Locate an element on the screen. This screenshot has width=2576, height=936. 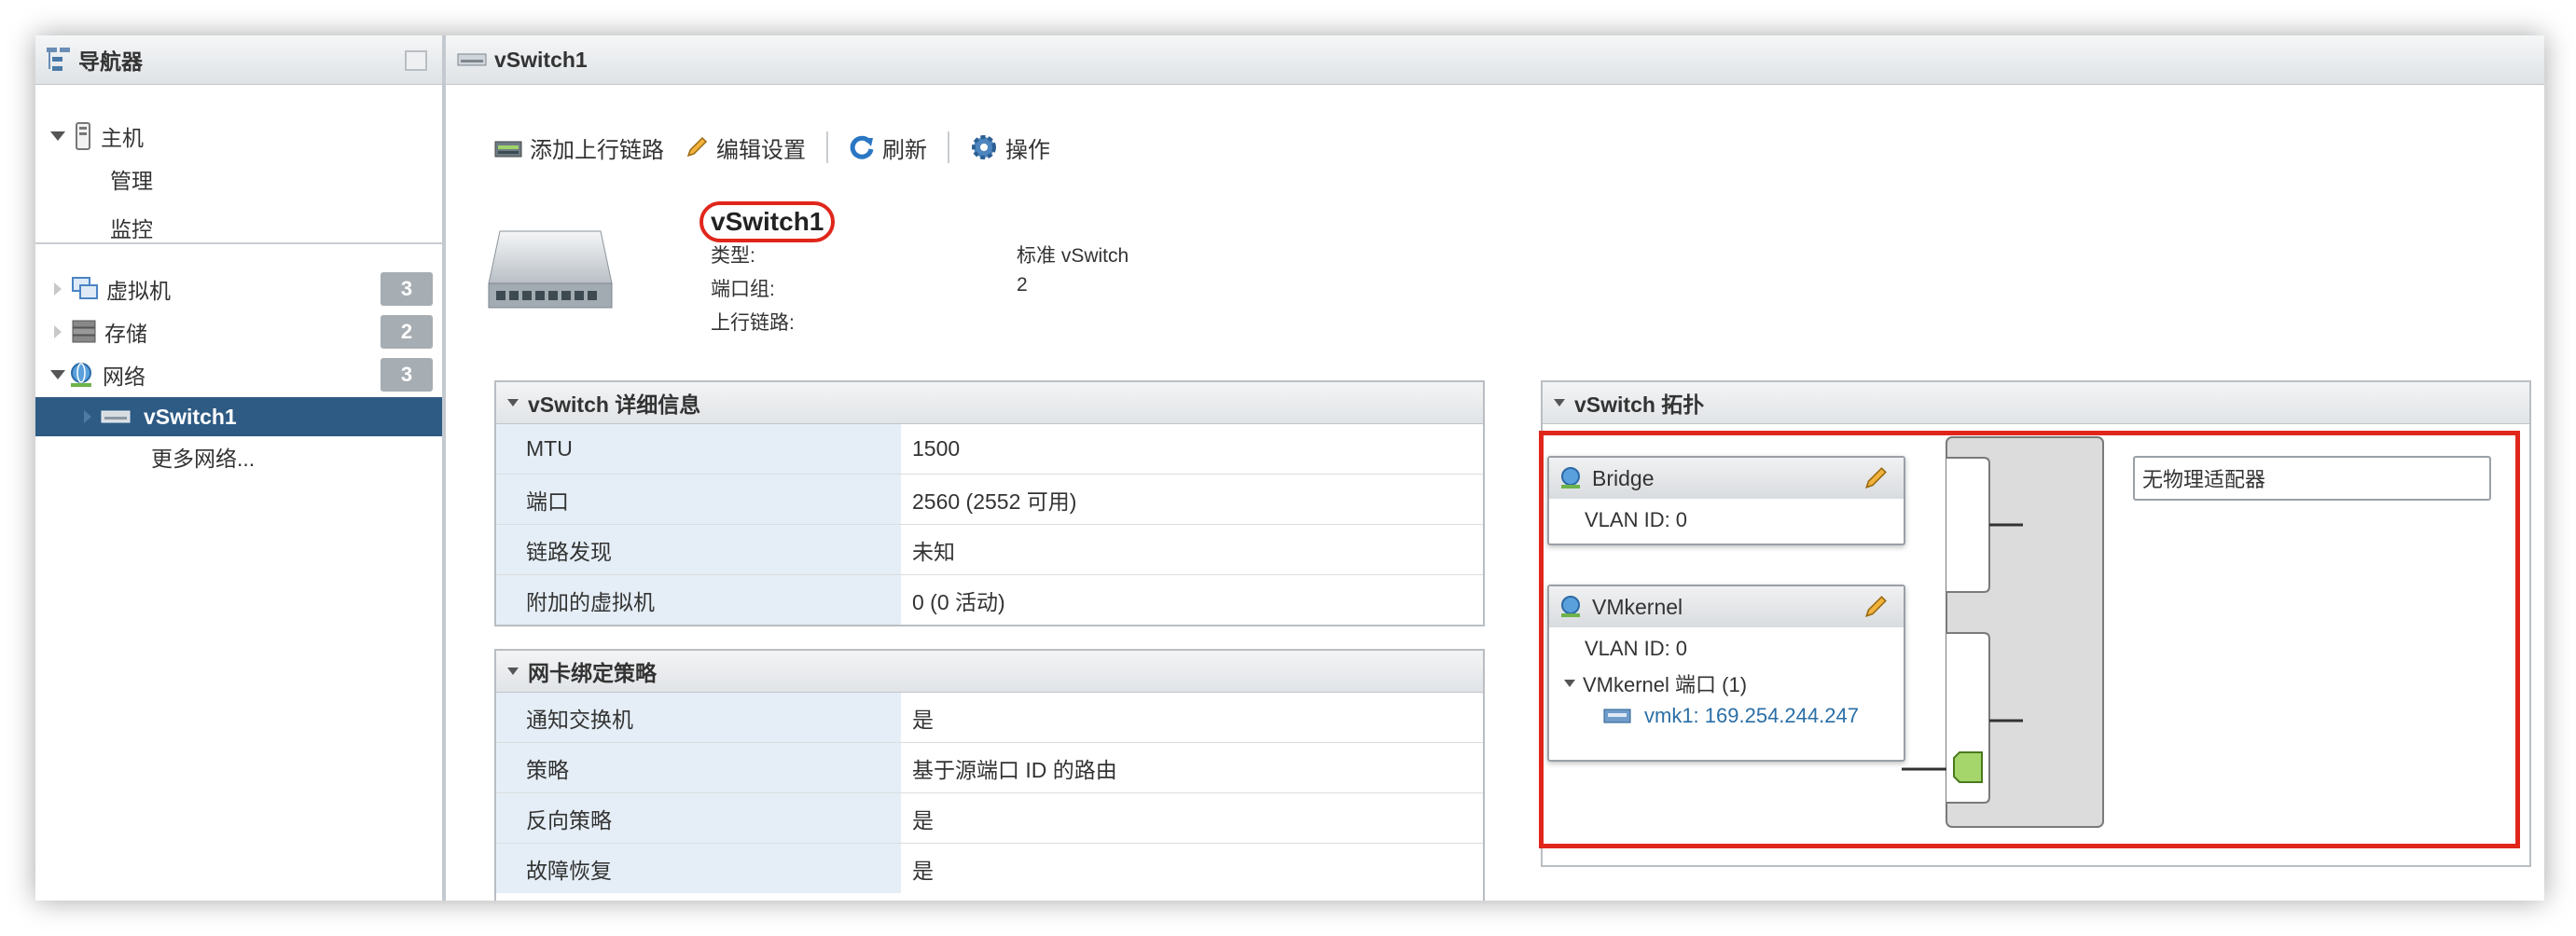
refresh-button: 刷新 is located at coordinates (888, 147).